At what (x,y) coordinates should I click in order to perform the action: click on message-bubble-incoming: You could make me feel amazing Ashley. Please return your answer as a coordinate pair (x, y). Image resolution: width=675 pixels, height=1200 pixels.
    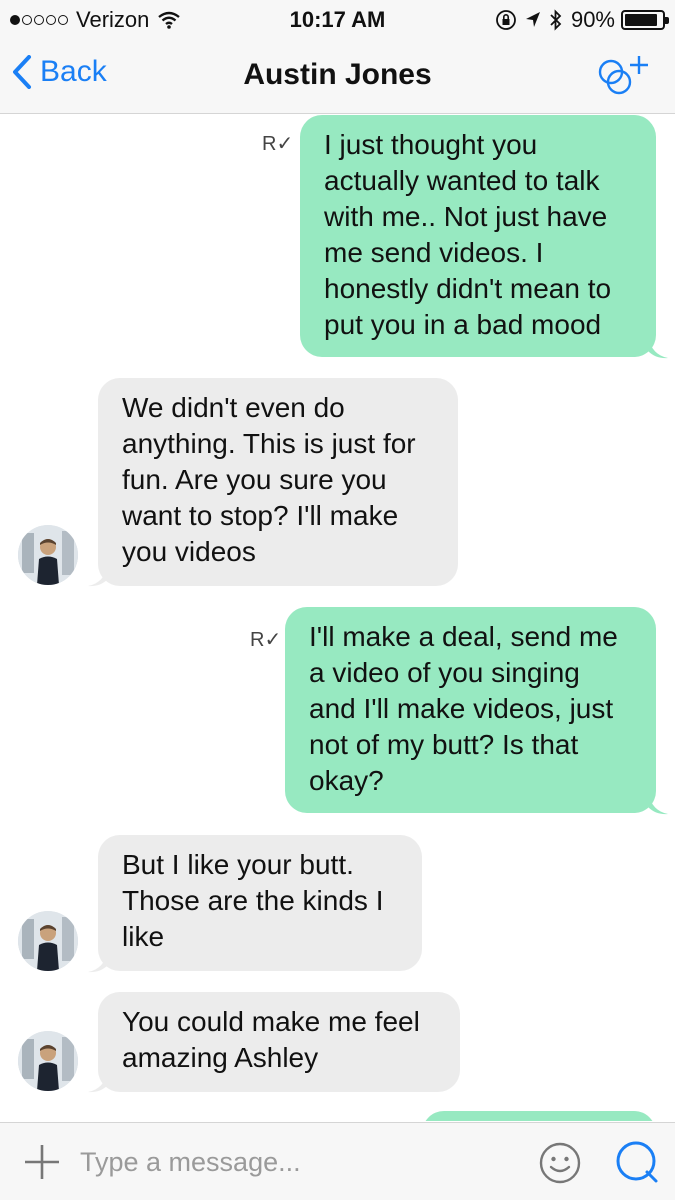
    Looking at the image, I should click on (279, 1042).